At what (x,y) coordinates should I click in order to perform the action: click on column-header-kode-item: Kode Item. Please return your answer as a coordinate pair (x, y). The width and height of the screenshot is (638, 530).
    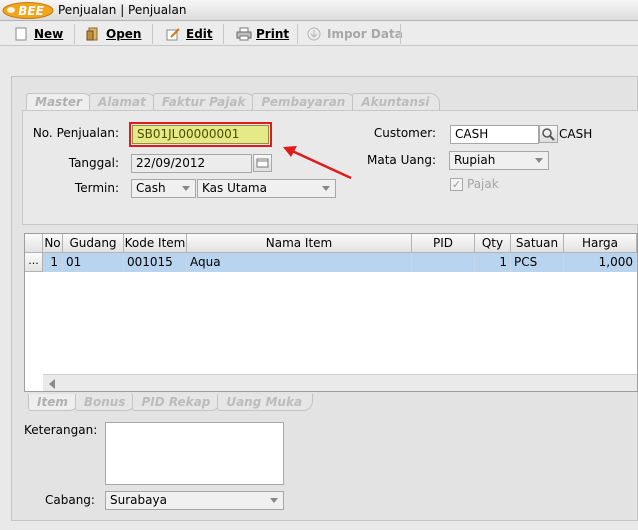
    Looking at the image, I should click on (155, 243).